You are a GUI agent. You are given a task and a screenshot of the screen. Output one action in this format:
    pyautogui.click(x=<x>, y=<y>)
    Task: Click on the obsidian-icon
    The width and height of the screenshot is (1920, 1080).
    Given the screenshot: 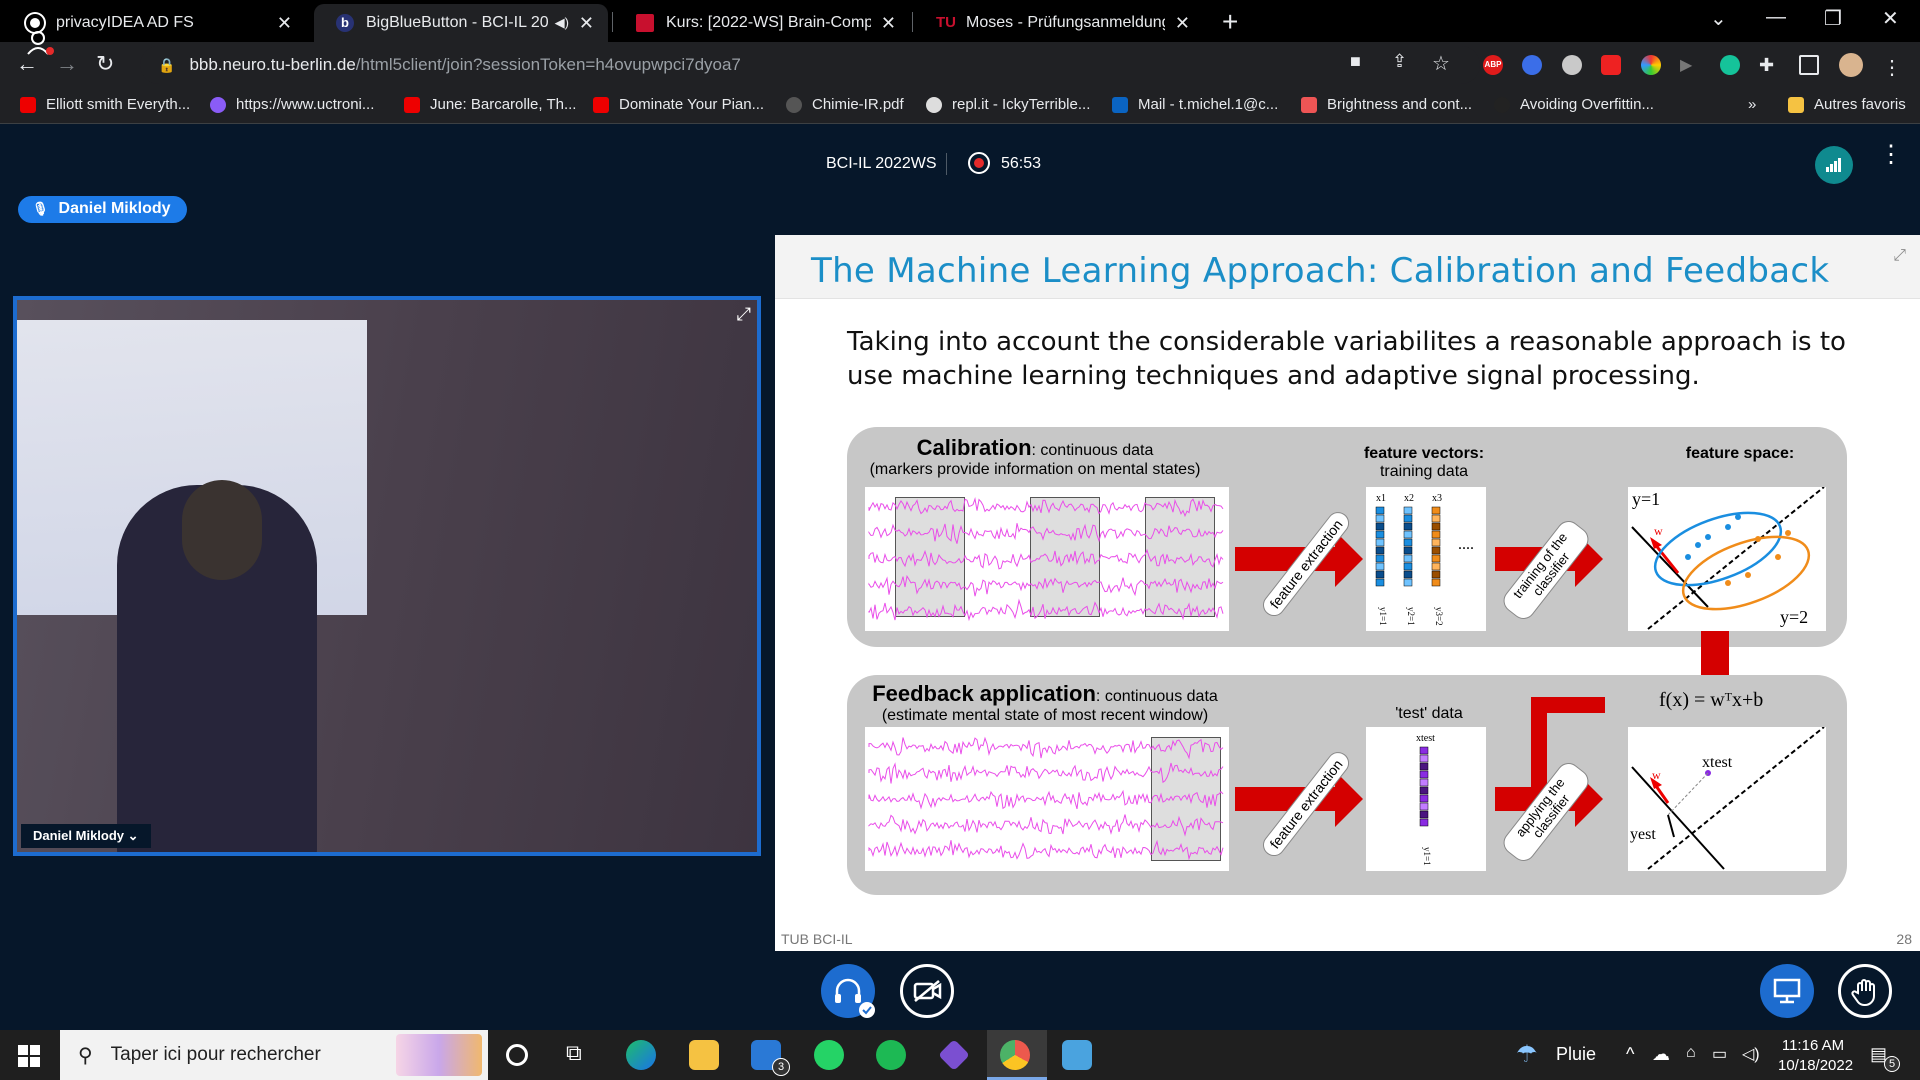 What is the action you would take?
    pyautogui.click(x=954, y=1055)
    